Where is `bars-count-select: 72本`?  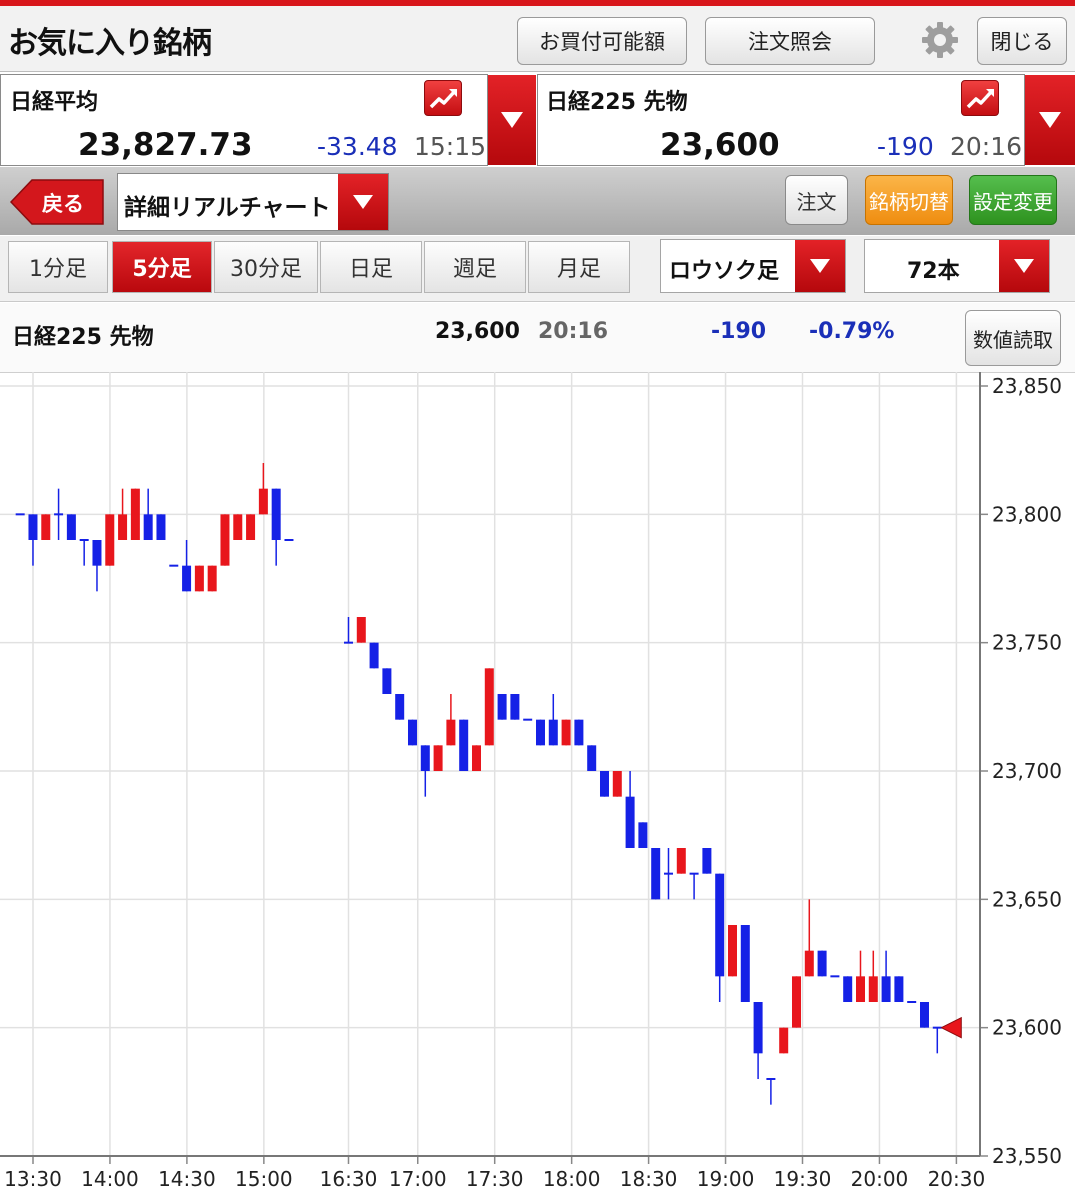
bars-count-select: 72本 is located at coordinates (957, 266).